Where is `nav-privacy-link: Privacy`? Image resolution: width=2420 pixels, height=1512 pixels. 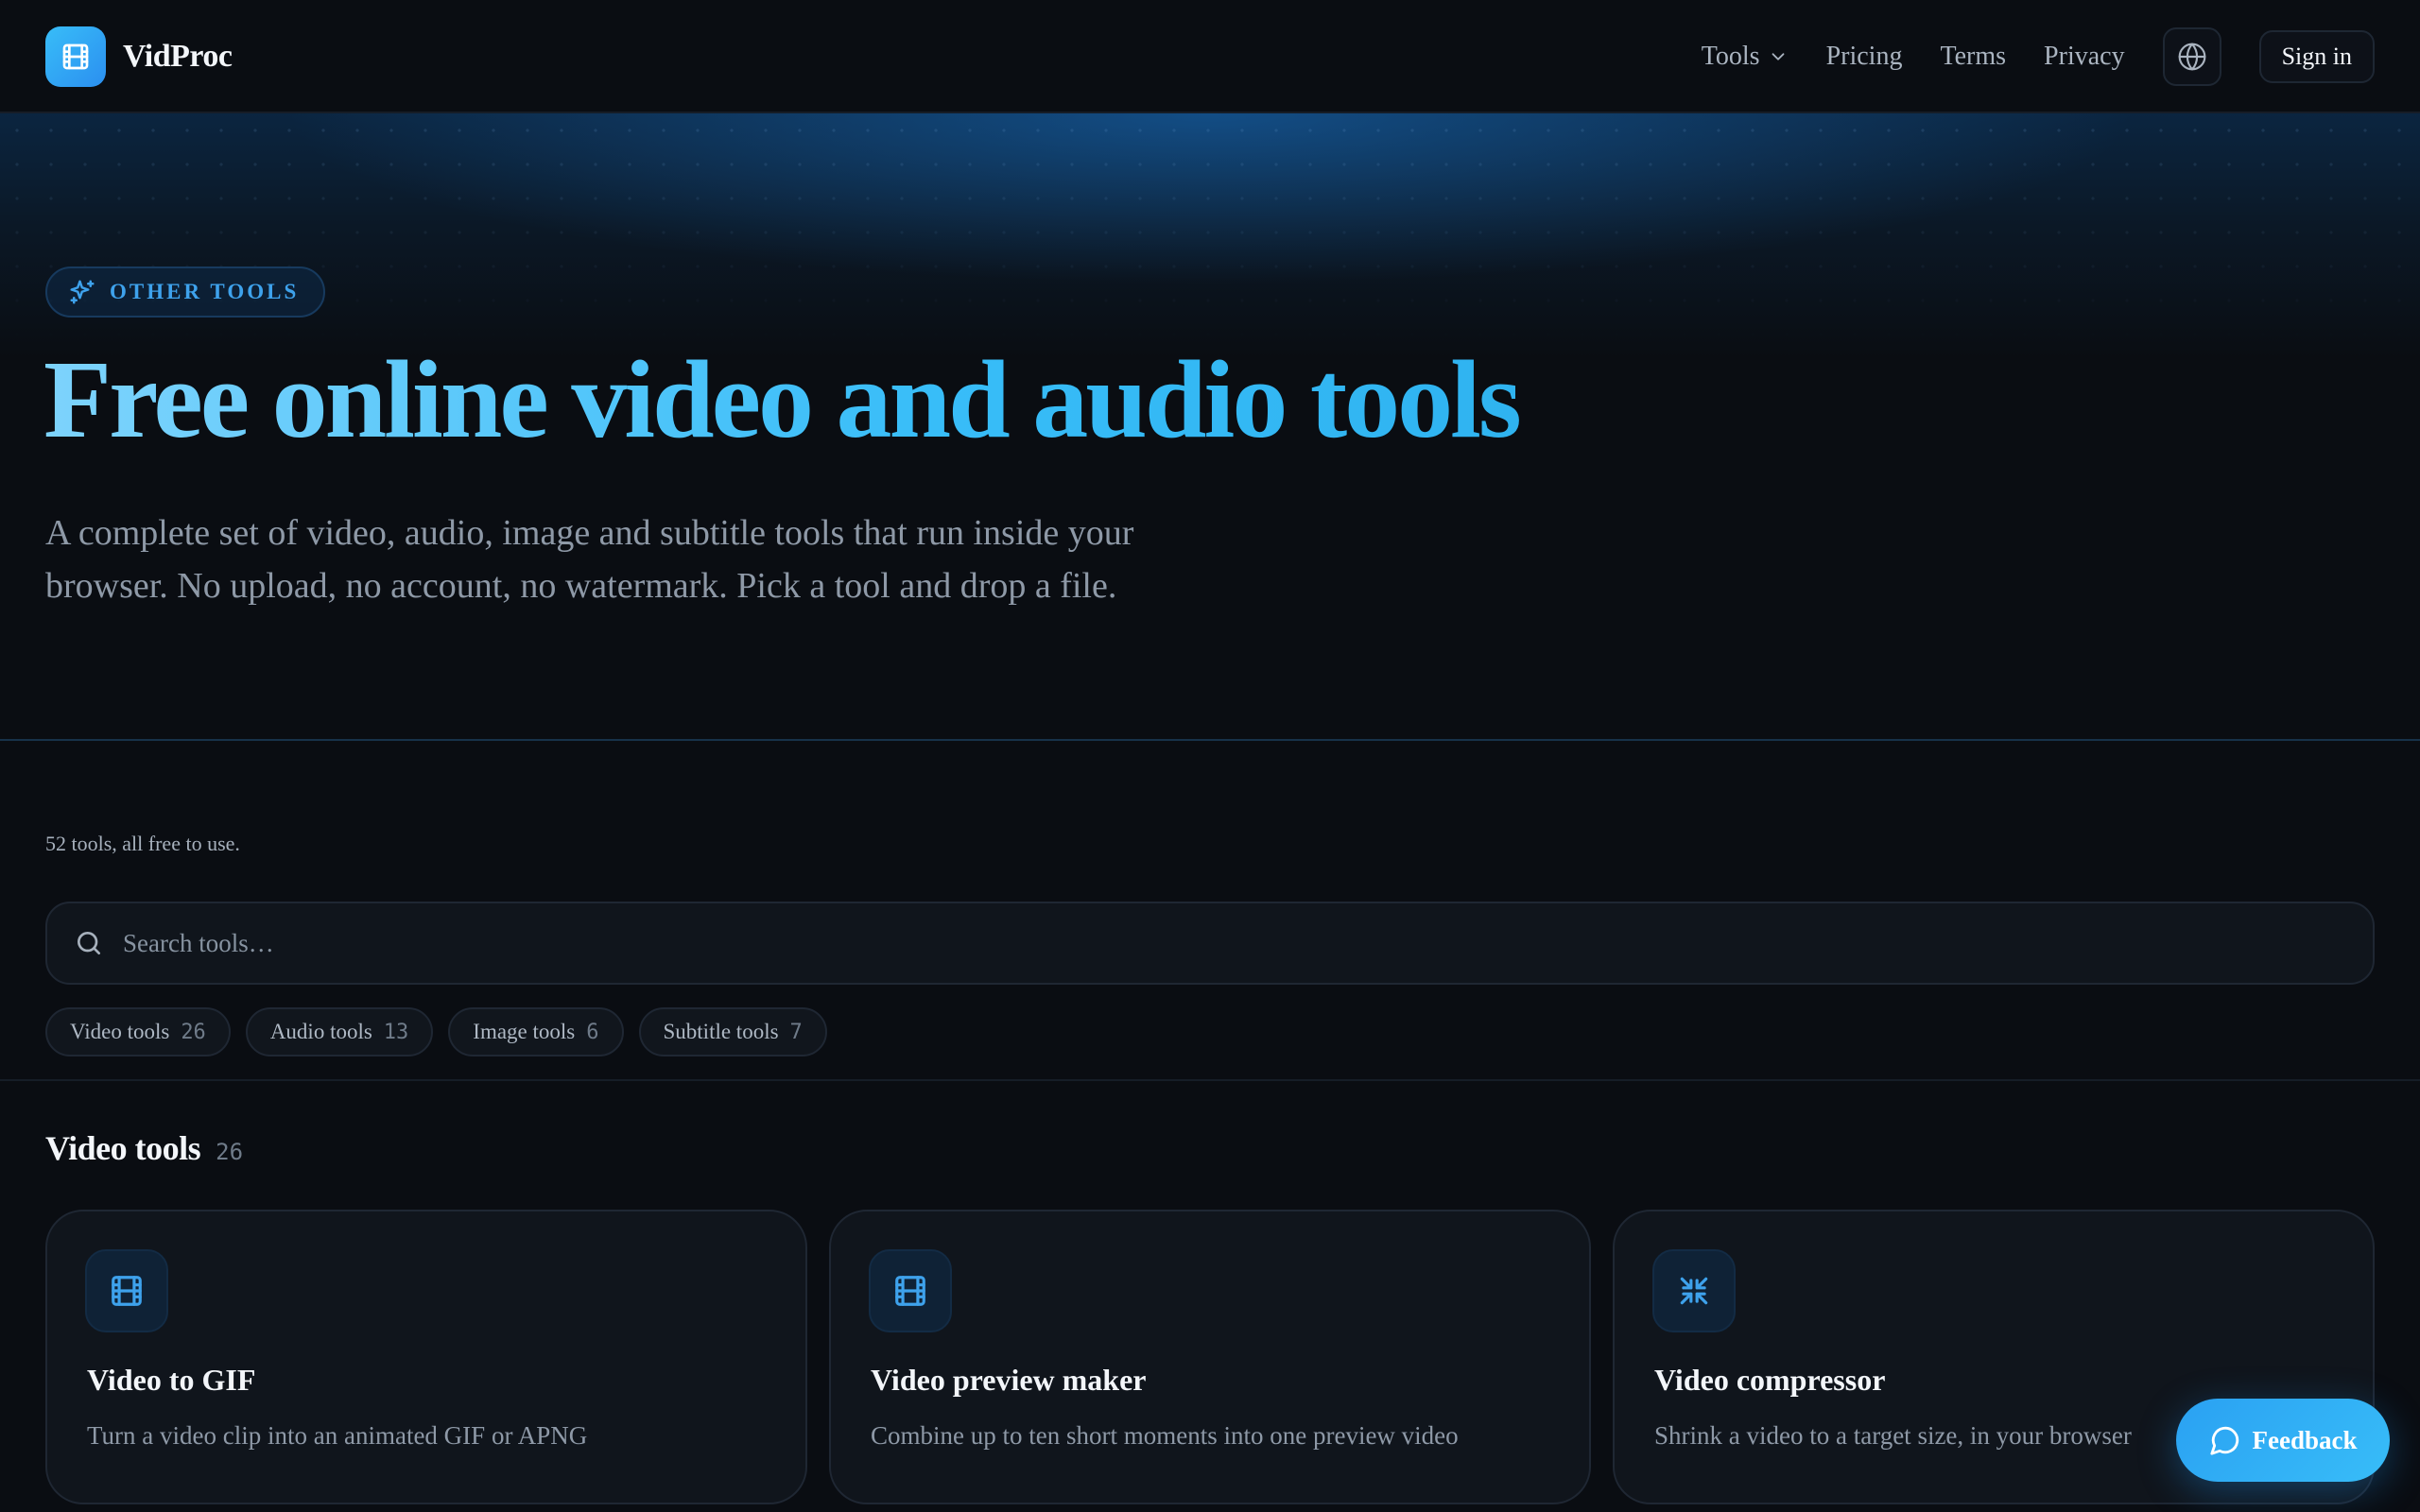 nav-privacy-link: Privacy is located at coordinates (2084, 57).